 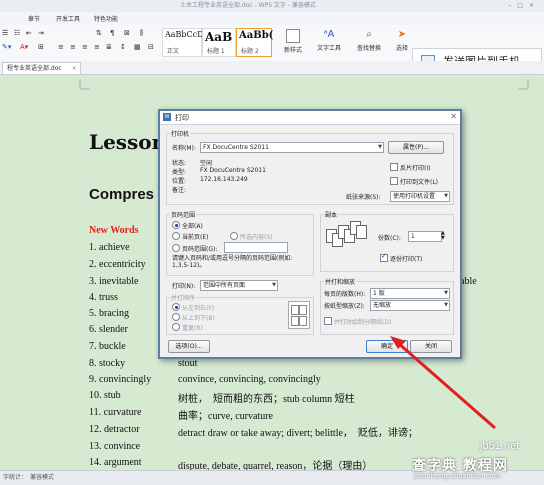 I want to click on find-icon: ⌕, so click(x=369, y=34).